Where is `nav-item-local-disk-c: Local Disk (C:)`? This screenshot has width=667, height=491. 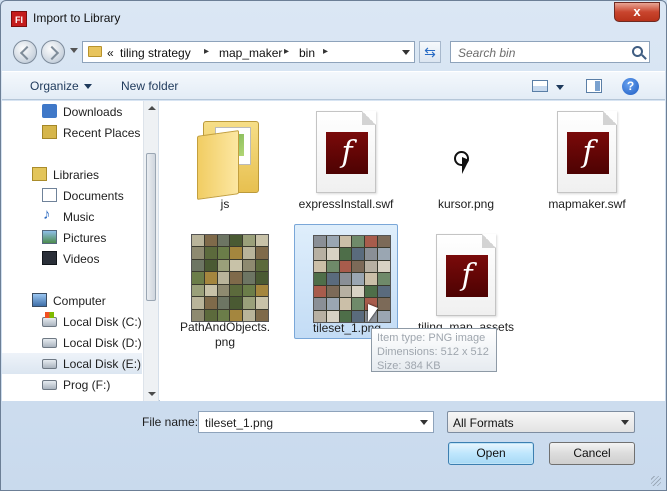
nav-item-local-disk-c: Local Disk (C:) is located at coordinates (72, 321).